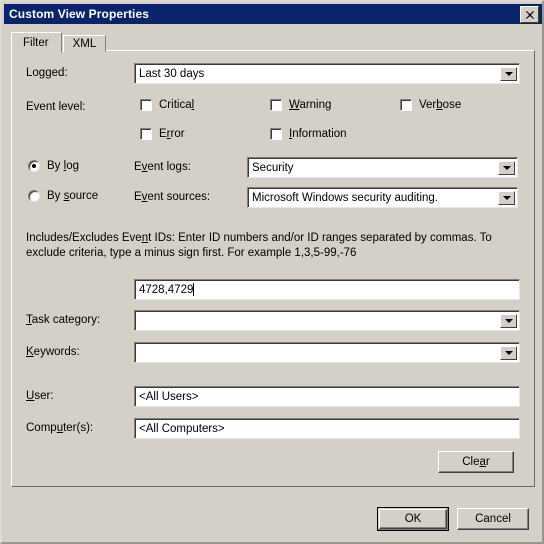 The height and width of the screenshot is (544, 544). I want to click on checkbox-verbose: Verbose, so click(430, 105).